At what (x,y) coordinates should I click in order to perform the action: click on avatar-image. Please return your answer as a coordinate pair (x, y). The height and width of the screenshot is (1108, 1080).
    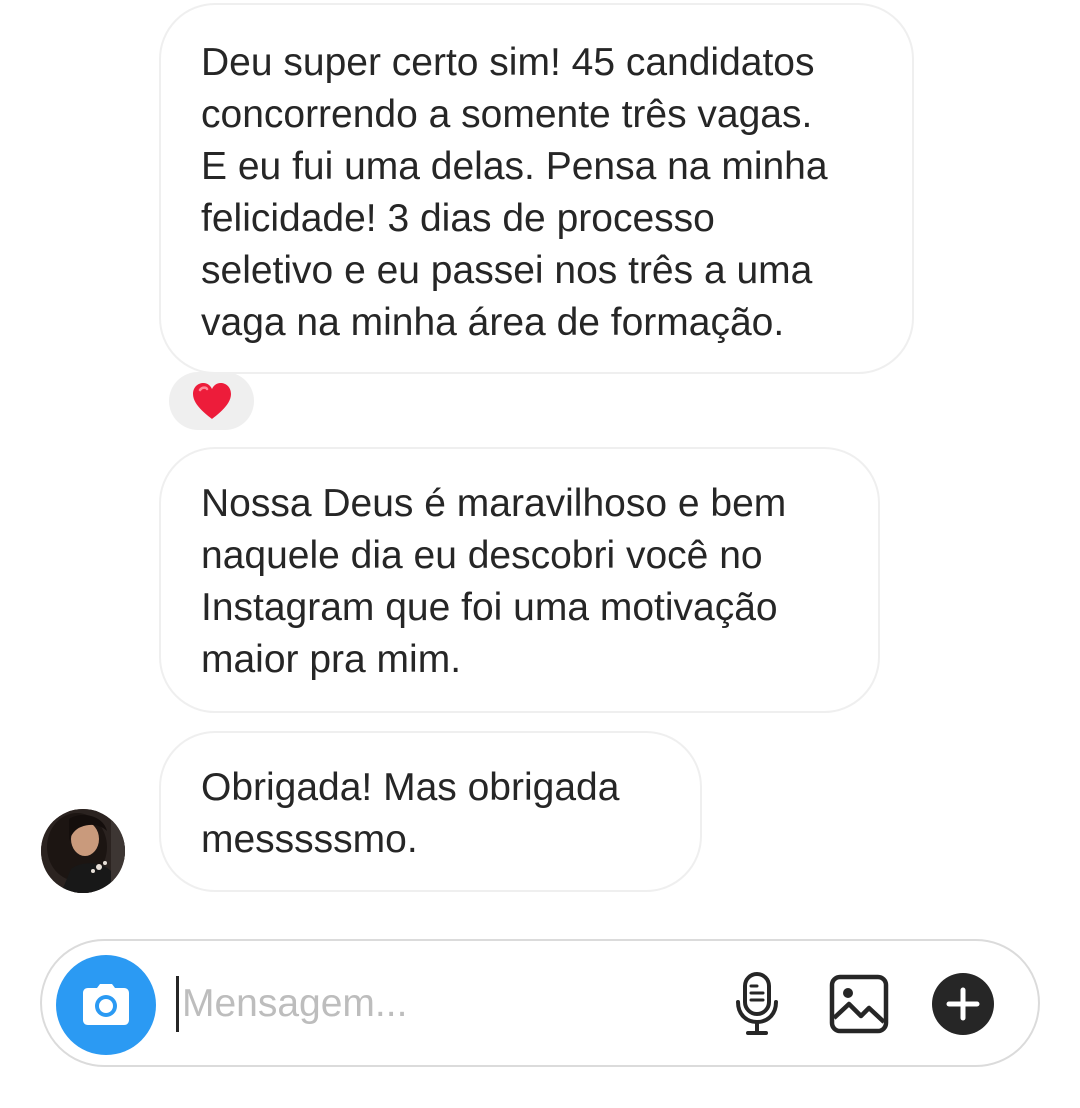
    Looking at the image, I should click on (83, 851).